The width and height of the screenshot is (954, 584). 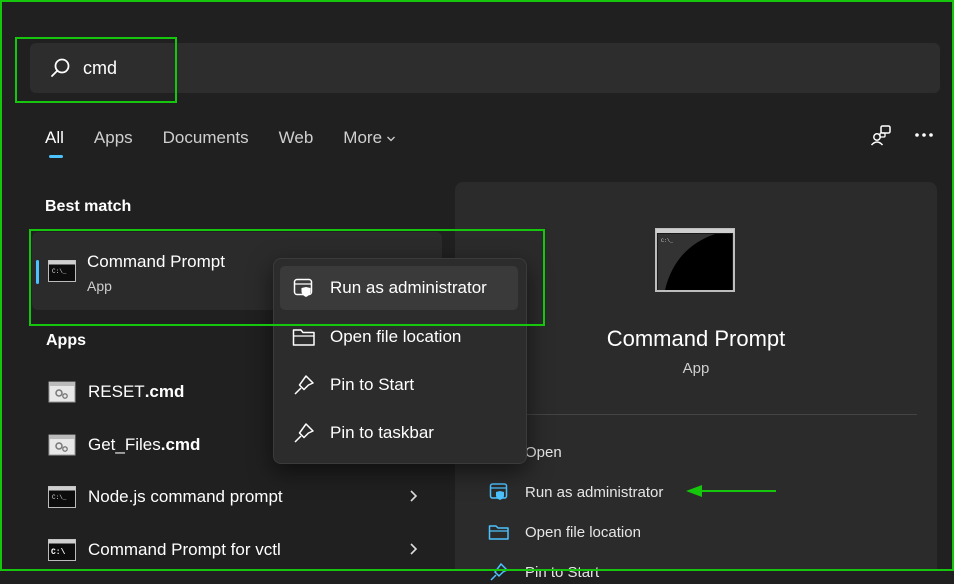 I want to click on best-match-type: App, so click(x=99, y=286).